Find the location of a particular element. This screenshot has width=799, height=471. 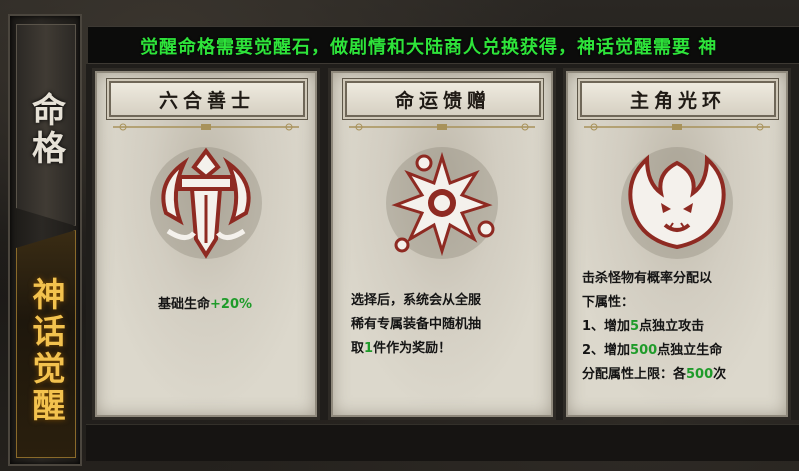

description-text: 分配属性上限：各 is located at coordinates (634, 374).